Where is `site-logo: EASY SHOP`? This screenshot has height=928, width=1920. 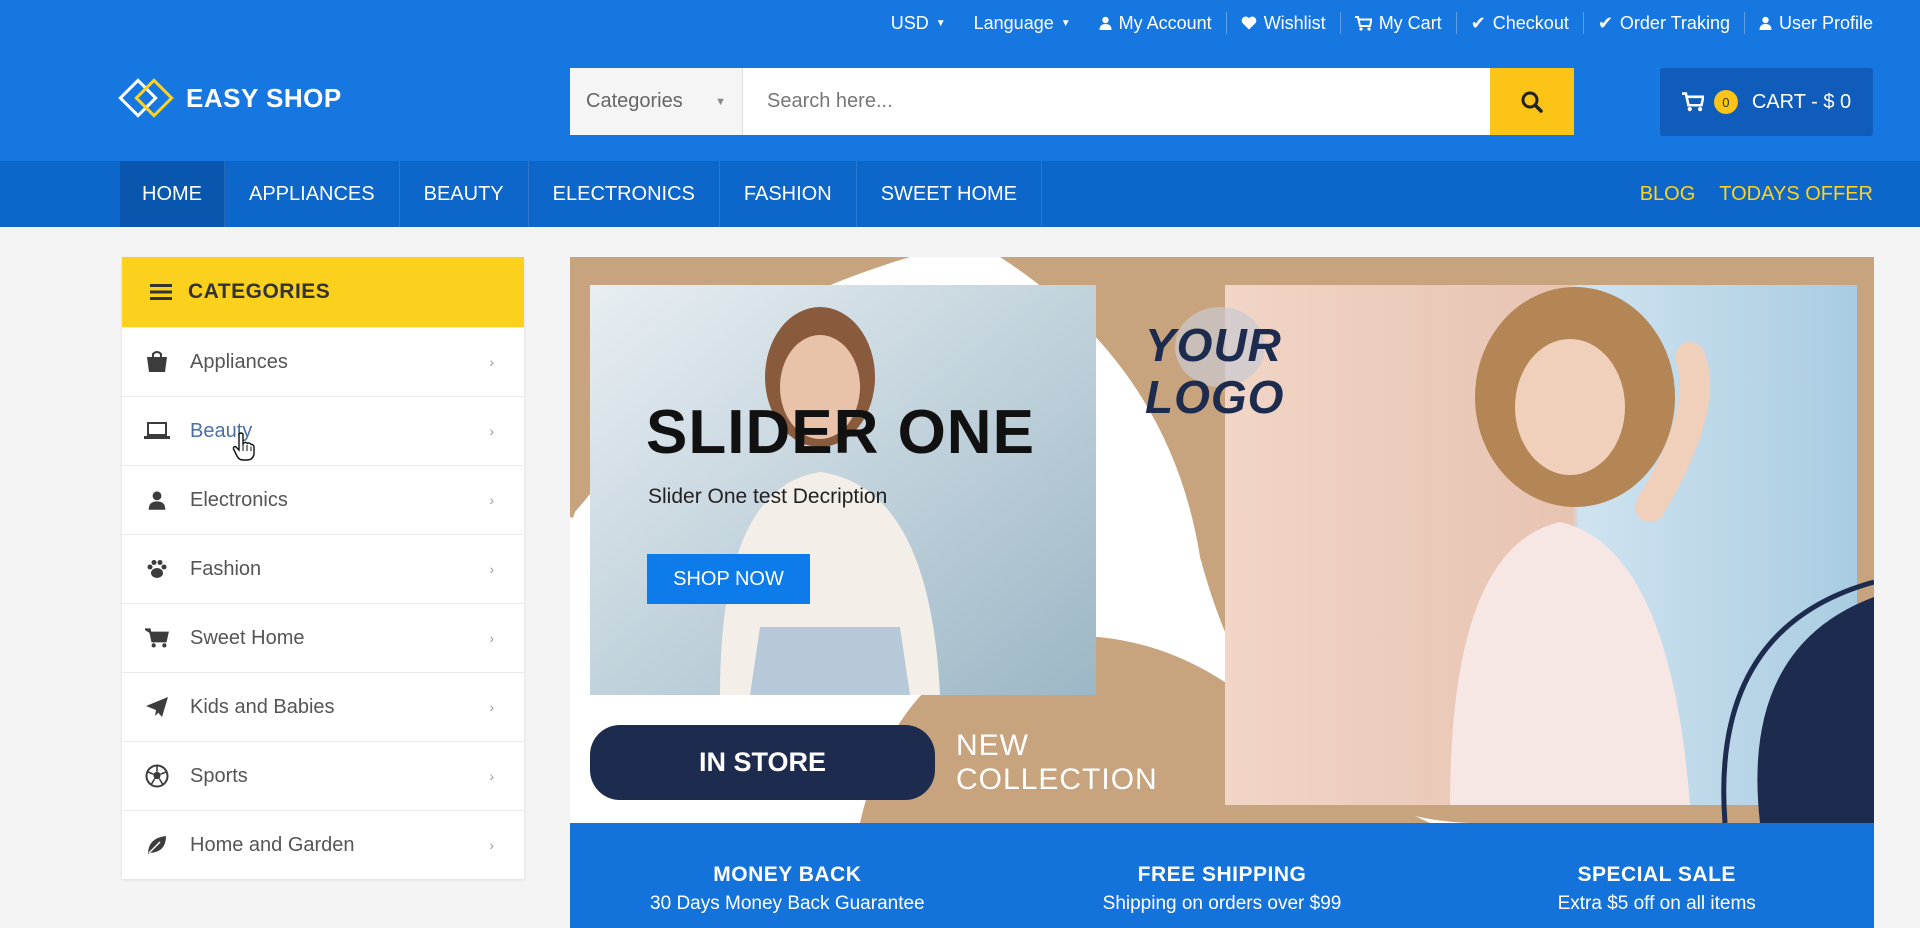 site-logo: EASY SHOP is located at coordinates (230, 98).